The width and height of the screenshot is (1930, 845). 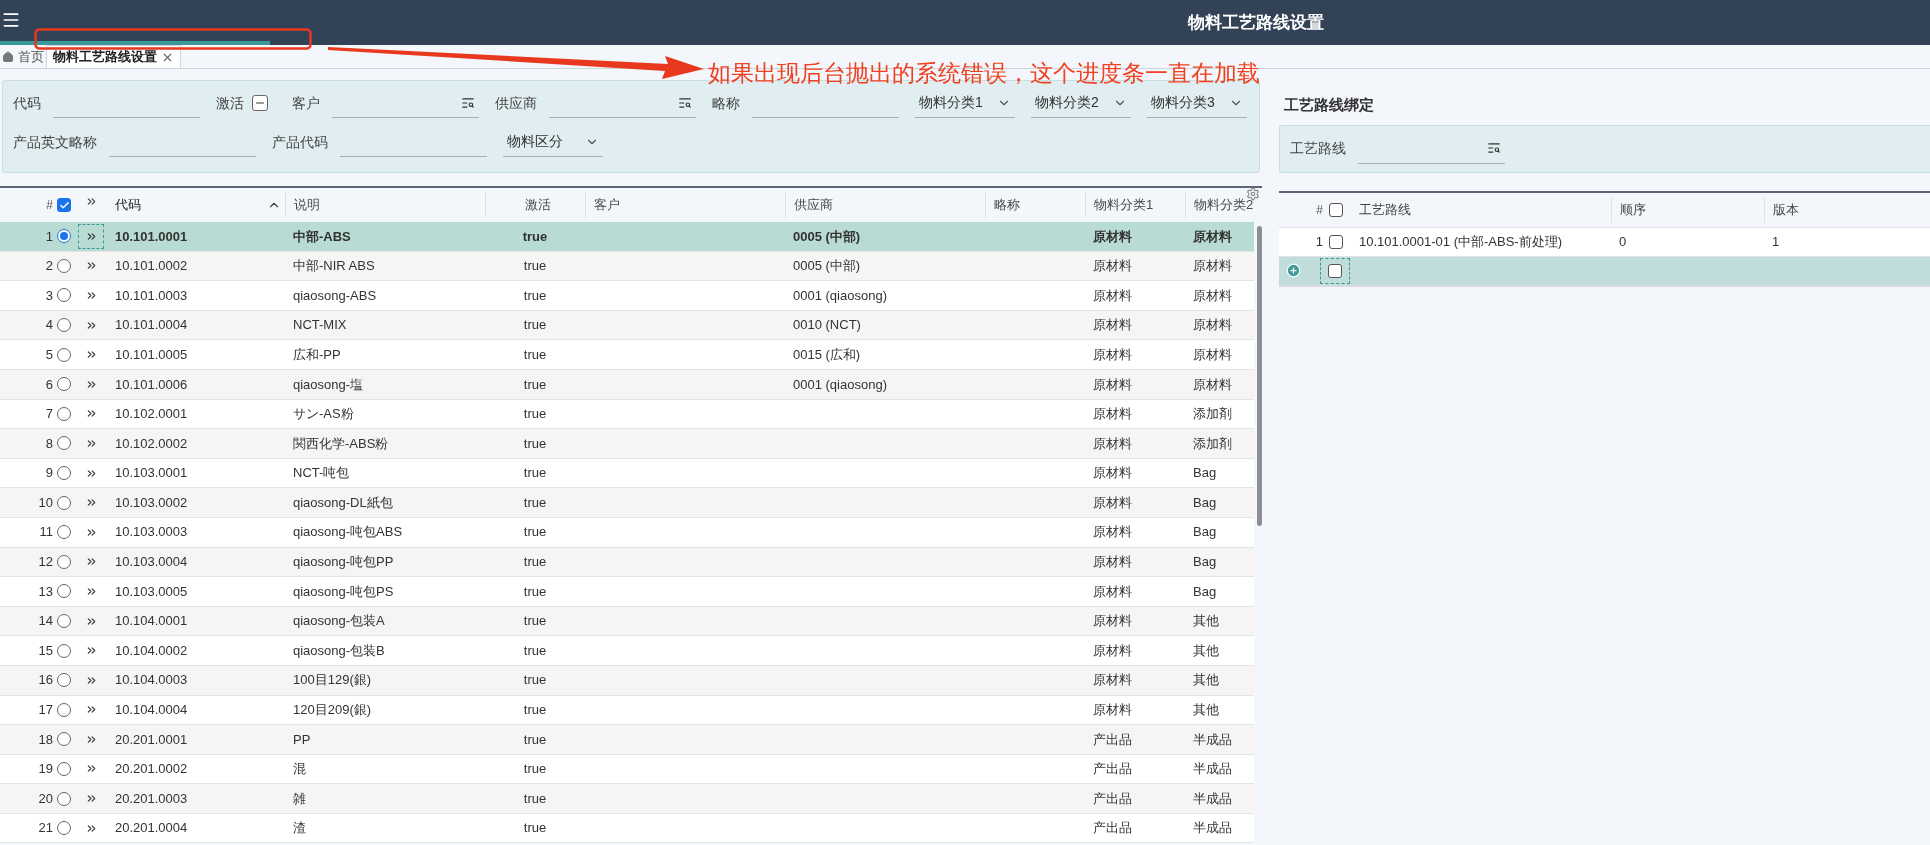 What do you see at coordinates (627, 384) in the screenshot?
I see `table-row: 6 10.101.0006 qiaosong-塩 true 0001 (qiaosong) 原材料 原材料` at bounding box center [627, 384].